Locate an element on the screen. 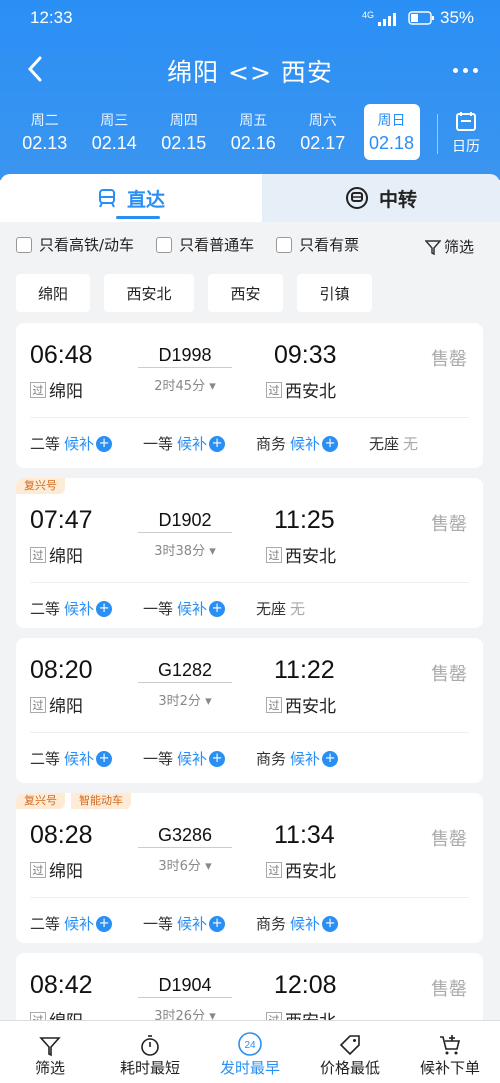  train-number: D1904 is located at coordinates (185, 985).